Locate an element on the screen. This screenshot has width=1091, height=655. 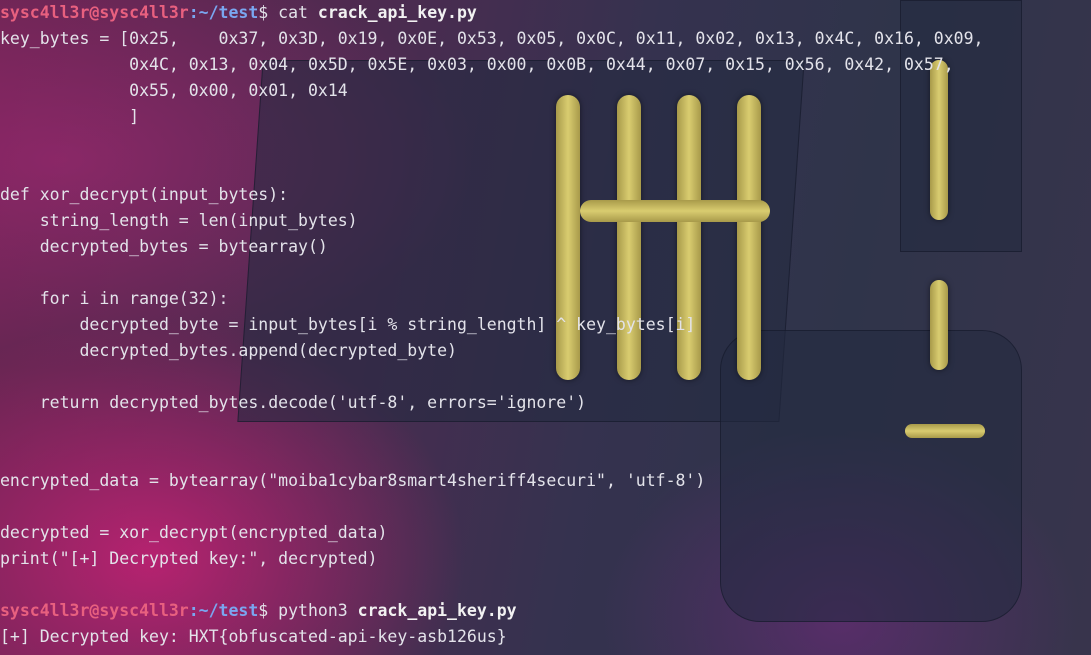
code-line: decrypted_bytes.append(decrypted_byte) is located at coordinates (228, 350).